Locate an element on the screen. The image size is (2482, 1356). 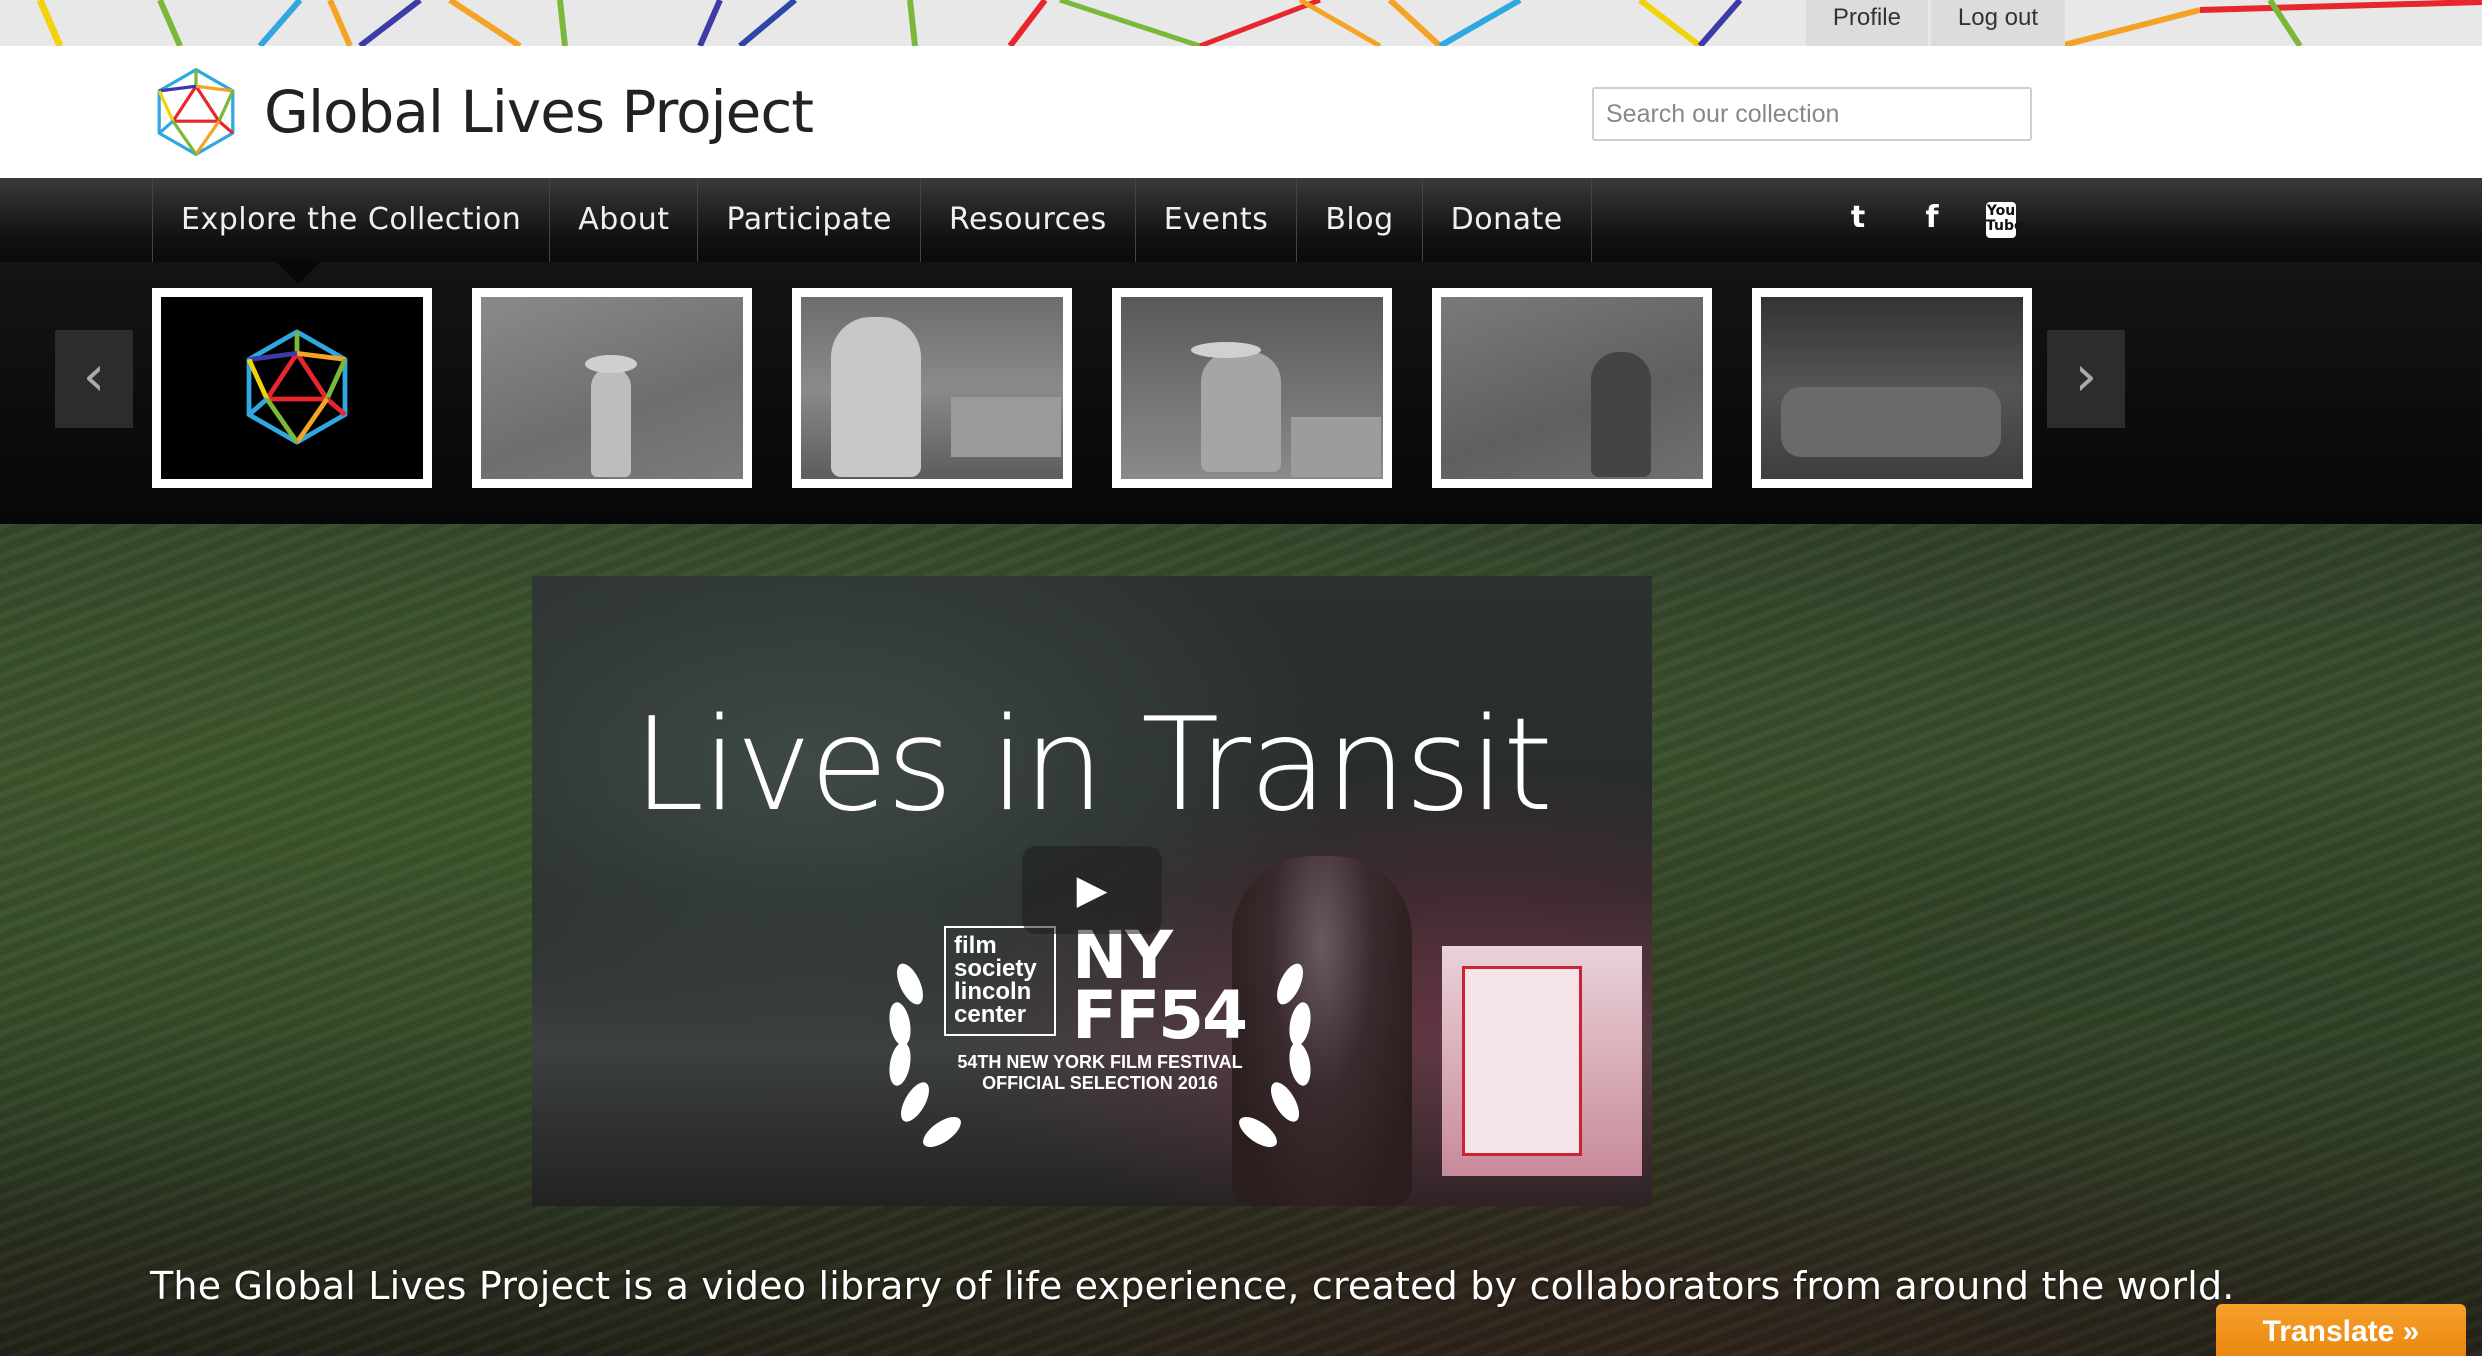
carousel-thumb-woman-in-field is located at coordinates (612, 388).